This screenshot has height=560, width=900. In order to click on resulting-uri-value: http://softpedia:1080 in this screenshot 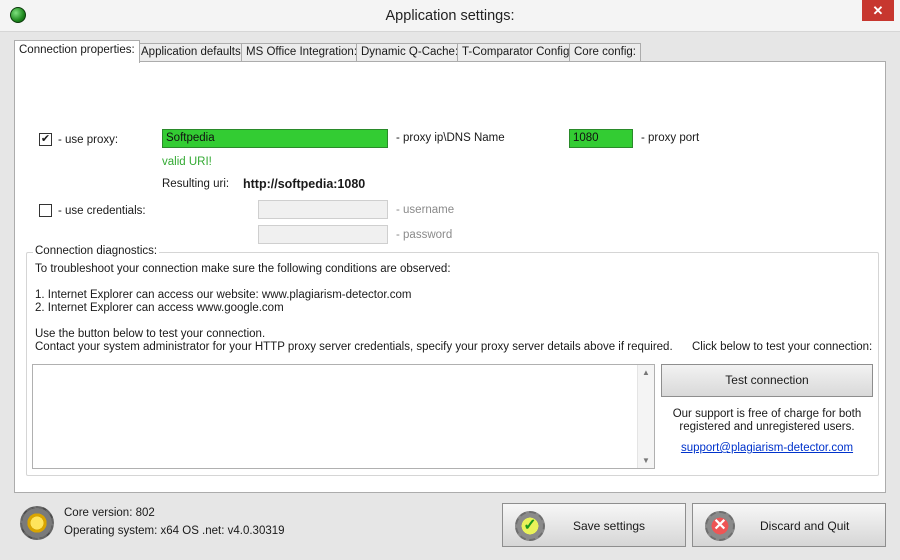, I will do `click(304, 184)`.